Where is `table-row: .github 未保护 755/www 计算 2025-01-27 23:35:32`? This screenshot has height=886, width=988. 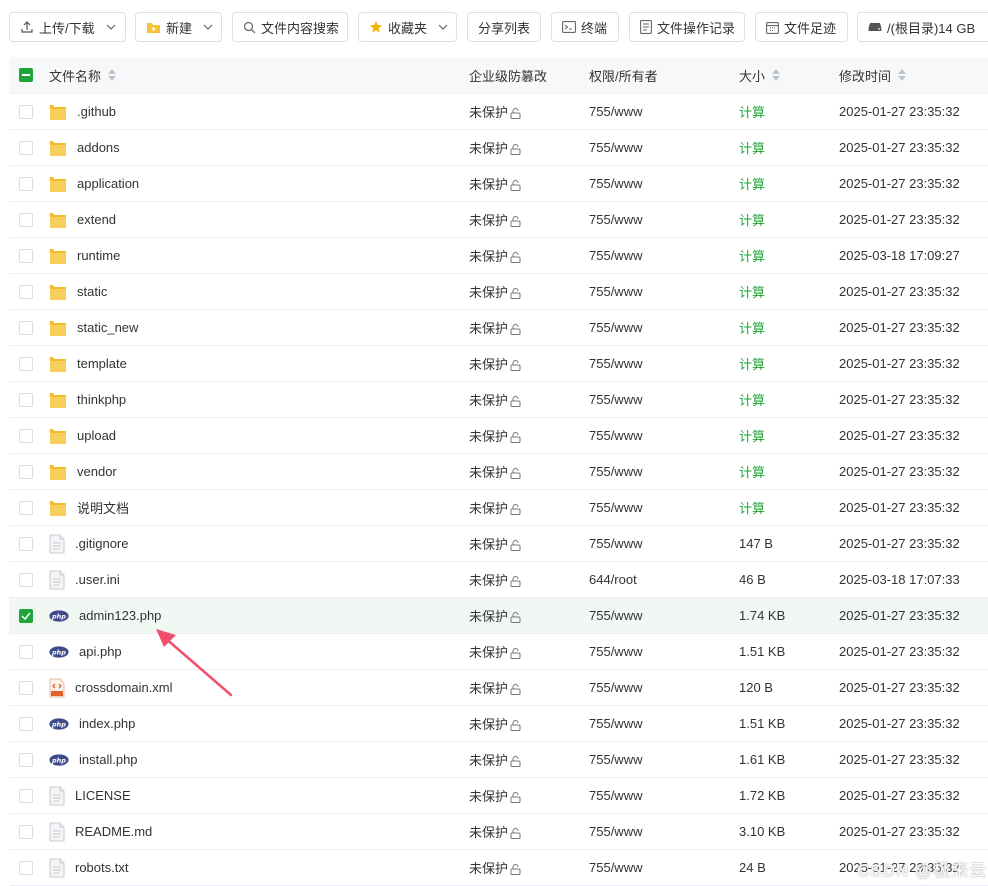 table-row: .github 未保护 755/www 计算 2025-01-27 23:35:32 is located at coordinates (498, 112).